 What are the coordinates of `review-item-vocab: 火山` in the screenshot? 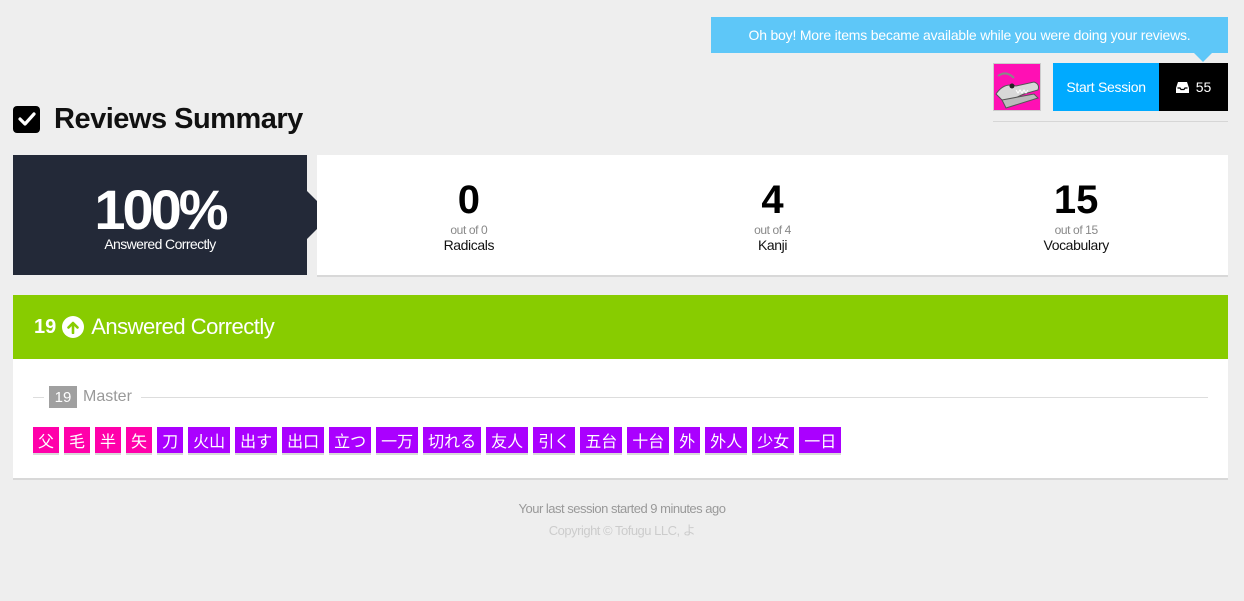 It's located at (209, 440).